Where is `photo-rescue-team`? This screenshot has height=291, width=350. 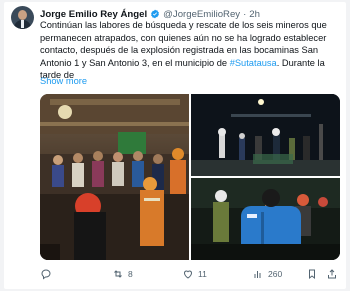
photo-rescue-team is located at coordinates (265, 219).